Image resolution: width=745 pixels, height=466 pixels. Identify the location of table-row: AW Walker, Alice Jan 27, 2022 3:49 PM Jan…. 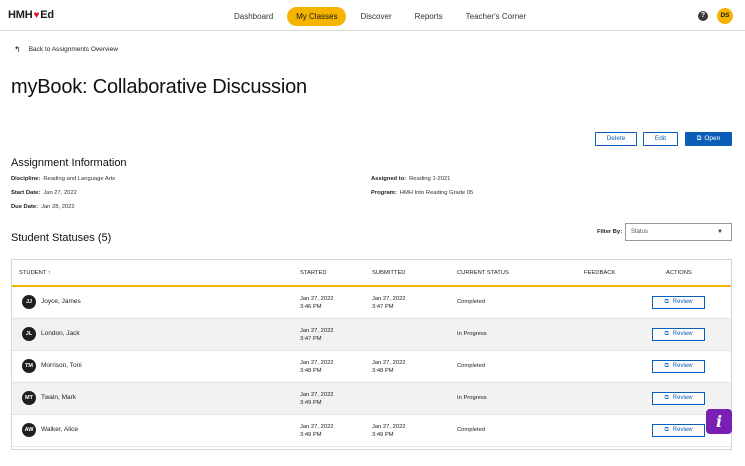
(371, 431).